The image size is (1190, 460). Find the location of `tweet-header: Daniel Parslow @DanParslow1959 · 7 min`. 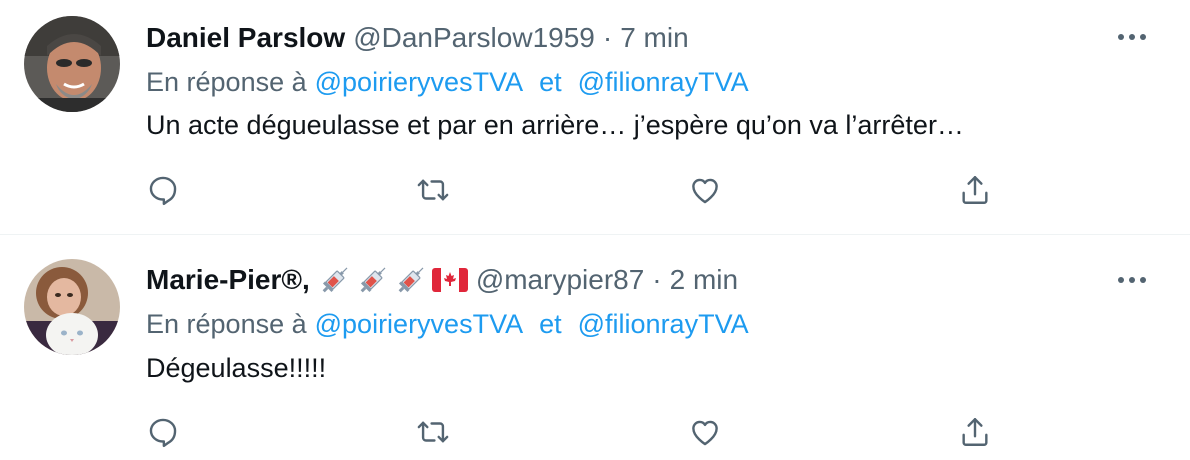

tweet-header: Daniel Parslow @DanParslow1959 · 7 min is located at coordinates (417, 38).